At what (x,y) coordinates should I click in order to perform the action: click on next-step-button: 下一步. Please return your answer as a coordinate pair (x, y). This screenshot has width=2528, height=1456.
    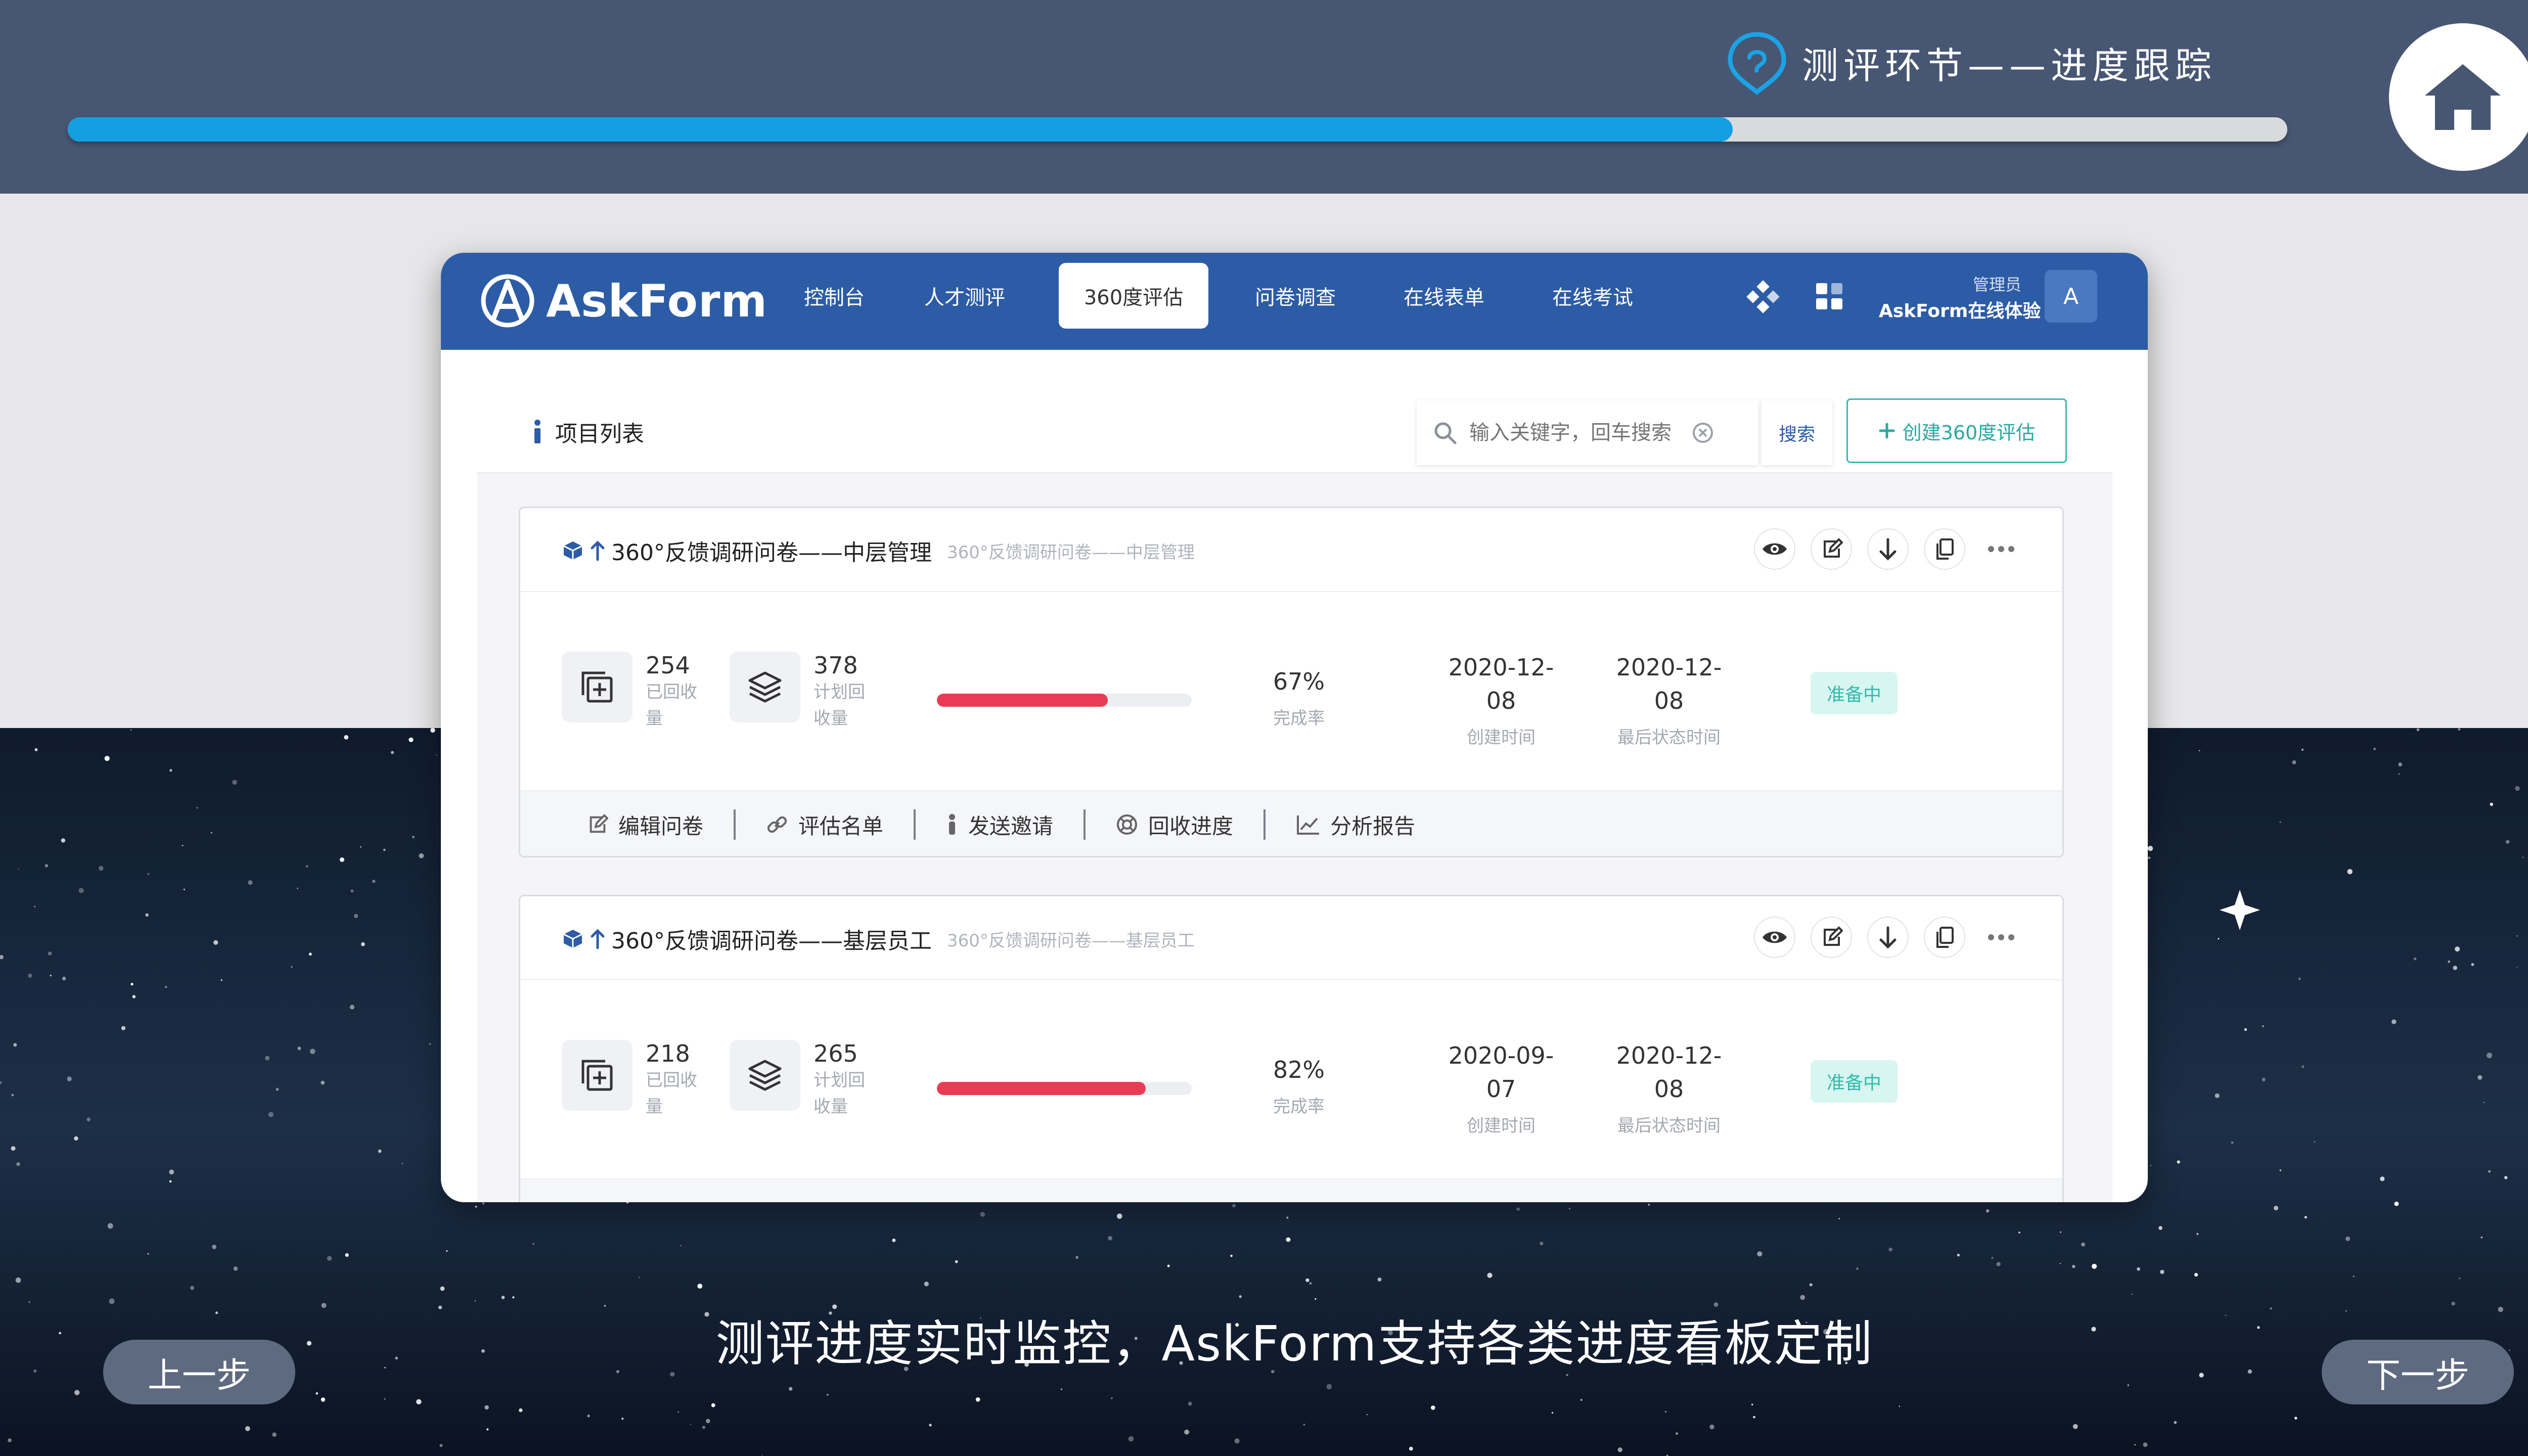
    Looking at the image, I should click on (2418, 1372).